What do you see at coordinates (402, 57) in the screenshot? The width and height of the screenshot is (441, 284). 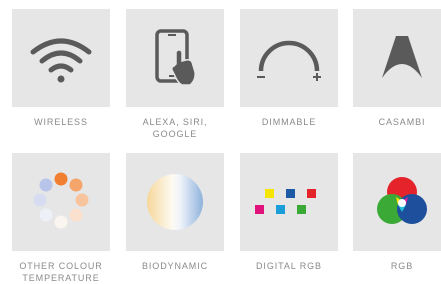 I see `casambi-logo-icon` at bounding box center [402, 57].